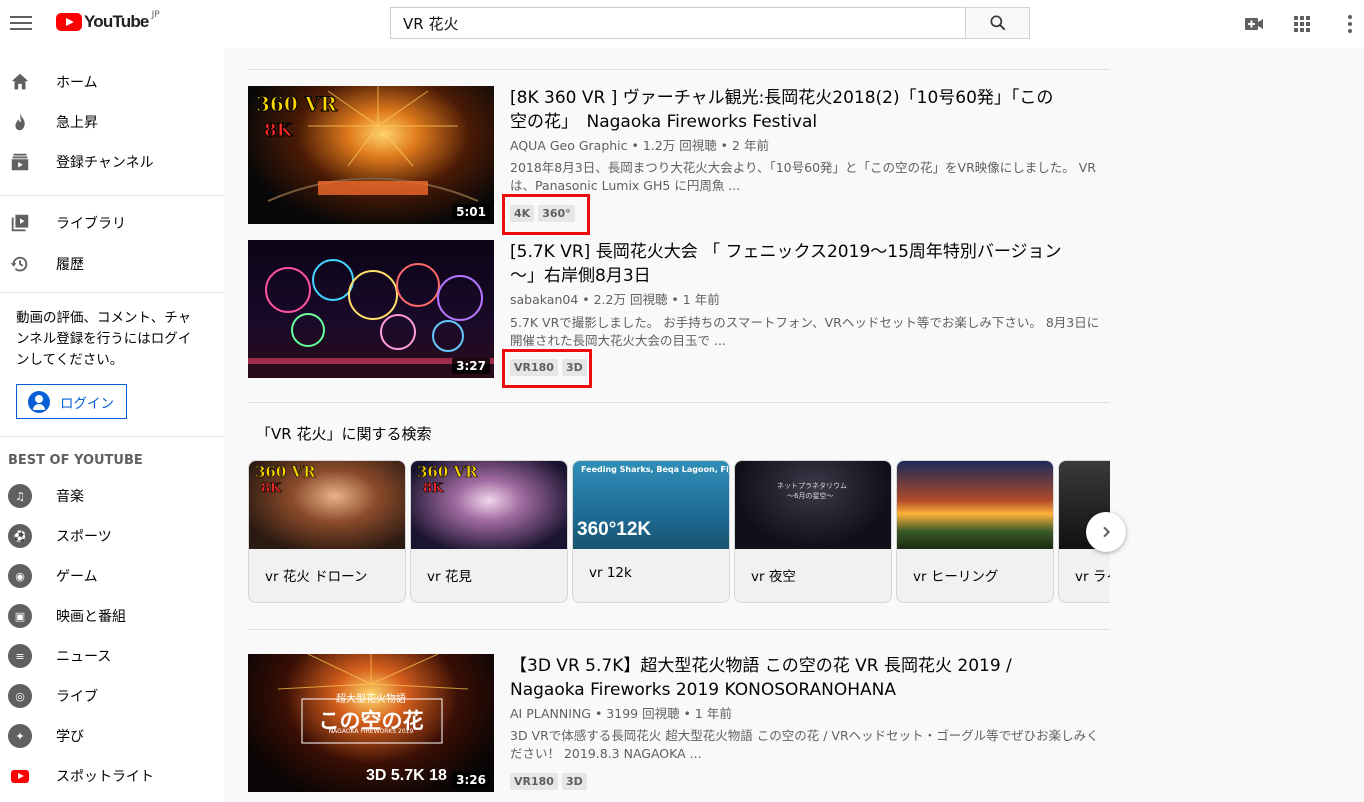 This screenshot has width=1364, height=802. What do you see at coordinates (104, 339) in the screenshot?
I see `signin-prompt: 動画の評価、コメント、チャンネル登録を行うにはログインしてください。` at bounding box center [104, 339].